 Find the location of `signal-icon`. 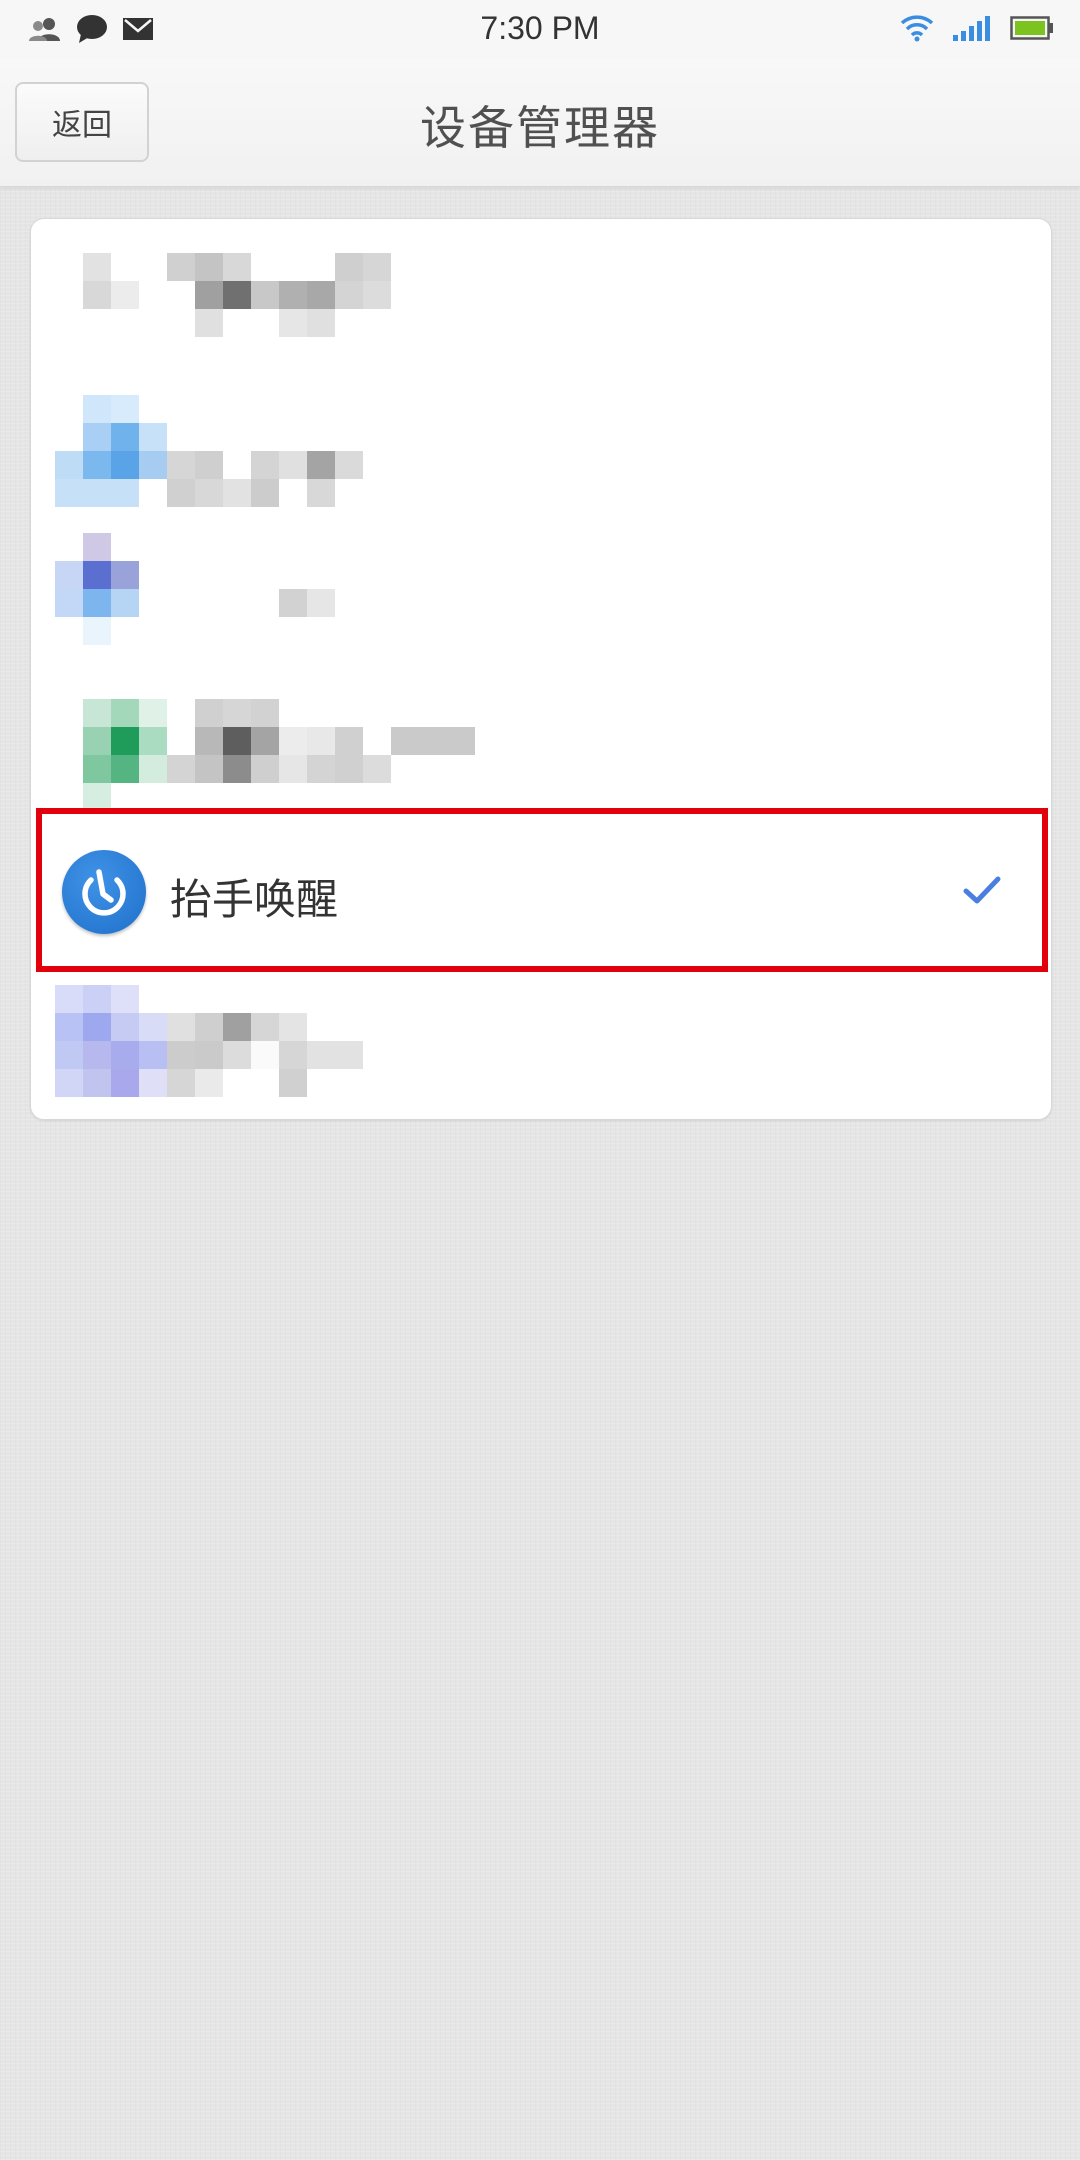

signal-icon is located at coordinates (972, 30).